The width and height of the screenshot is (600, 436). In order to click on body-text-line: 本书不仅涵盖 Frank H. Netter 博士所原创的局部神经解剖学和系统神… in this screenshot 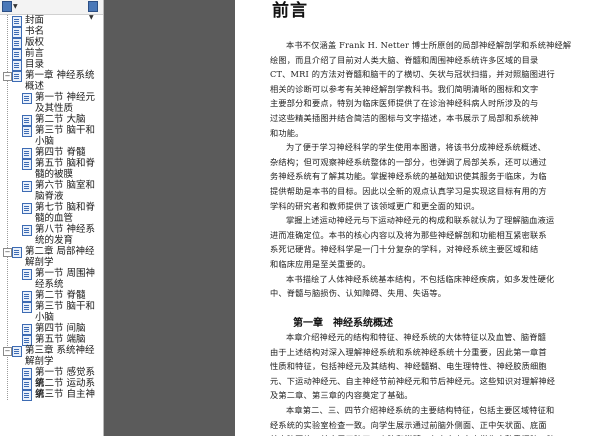, I will do `click(429, 45)`.